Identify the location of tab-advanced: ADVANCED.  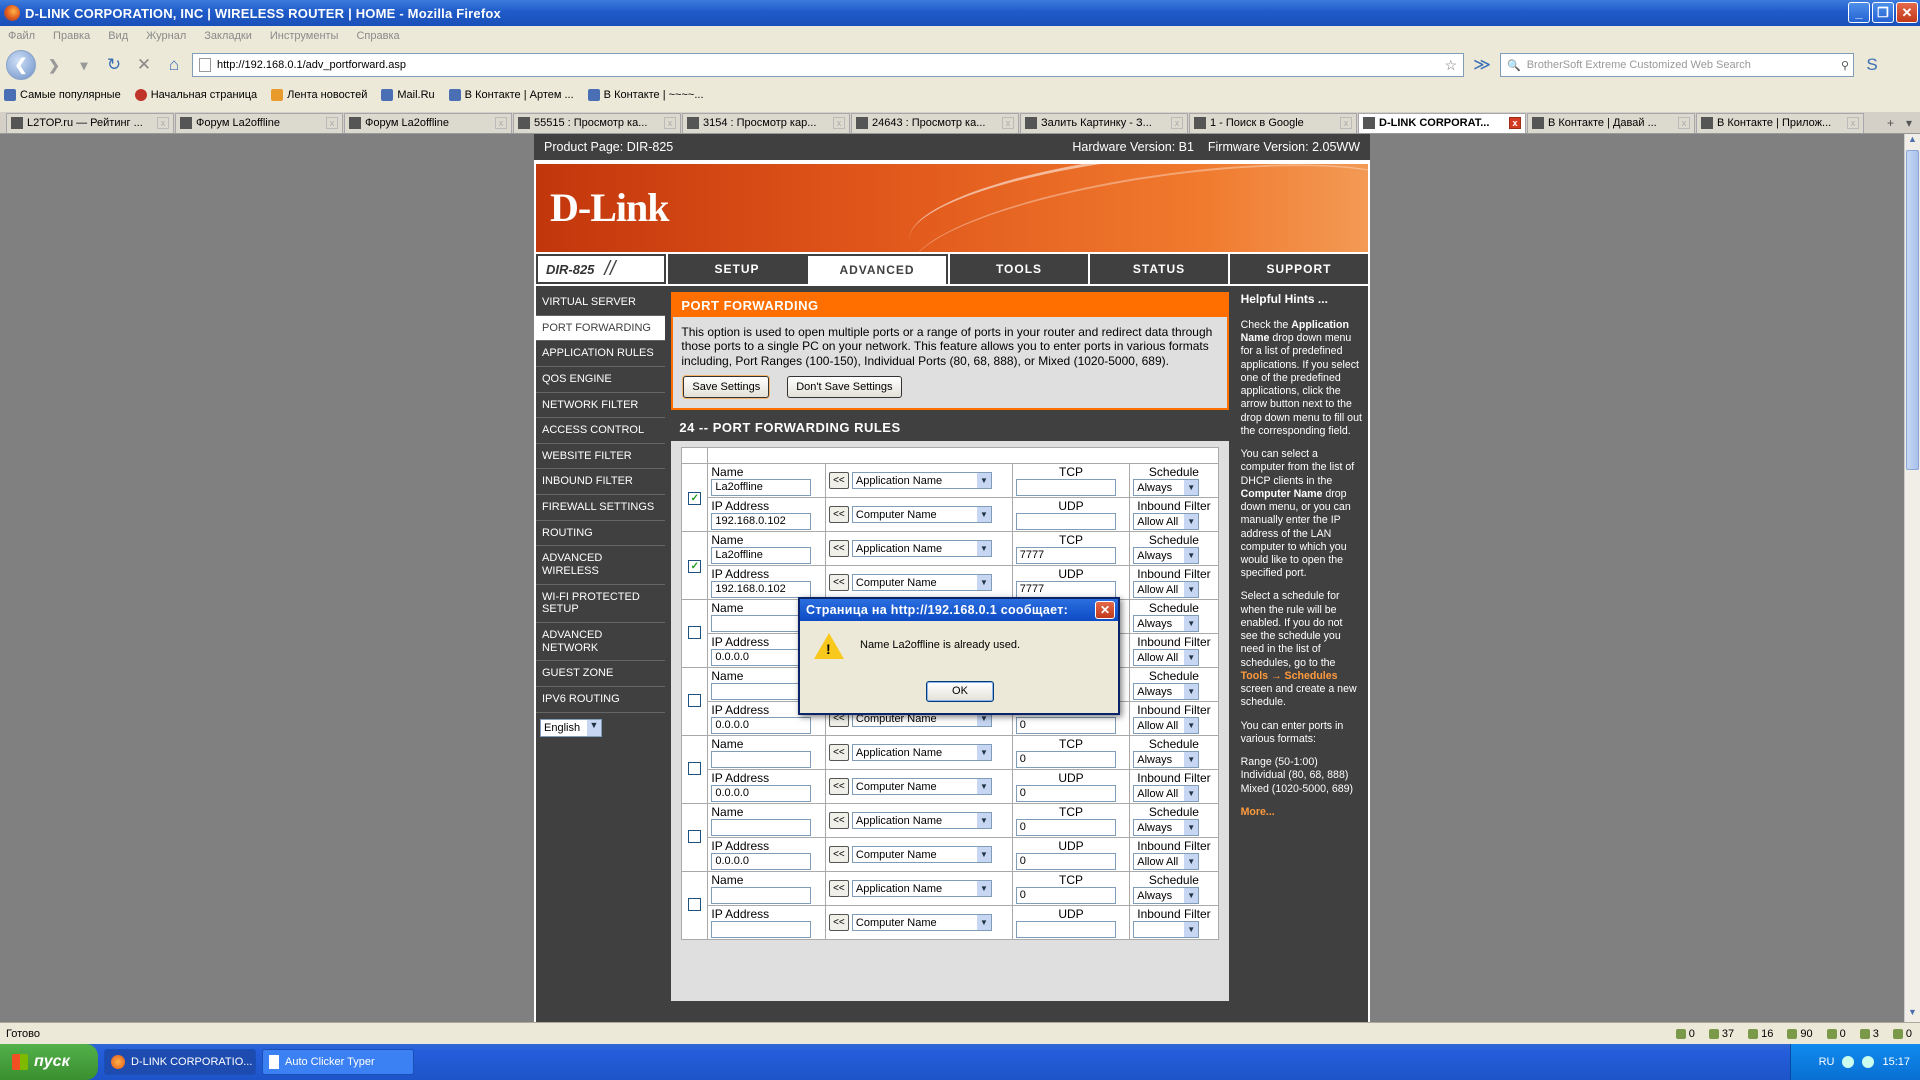
(877, 269).